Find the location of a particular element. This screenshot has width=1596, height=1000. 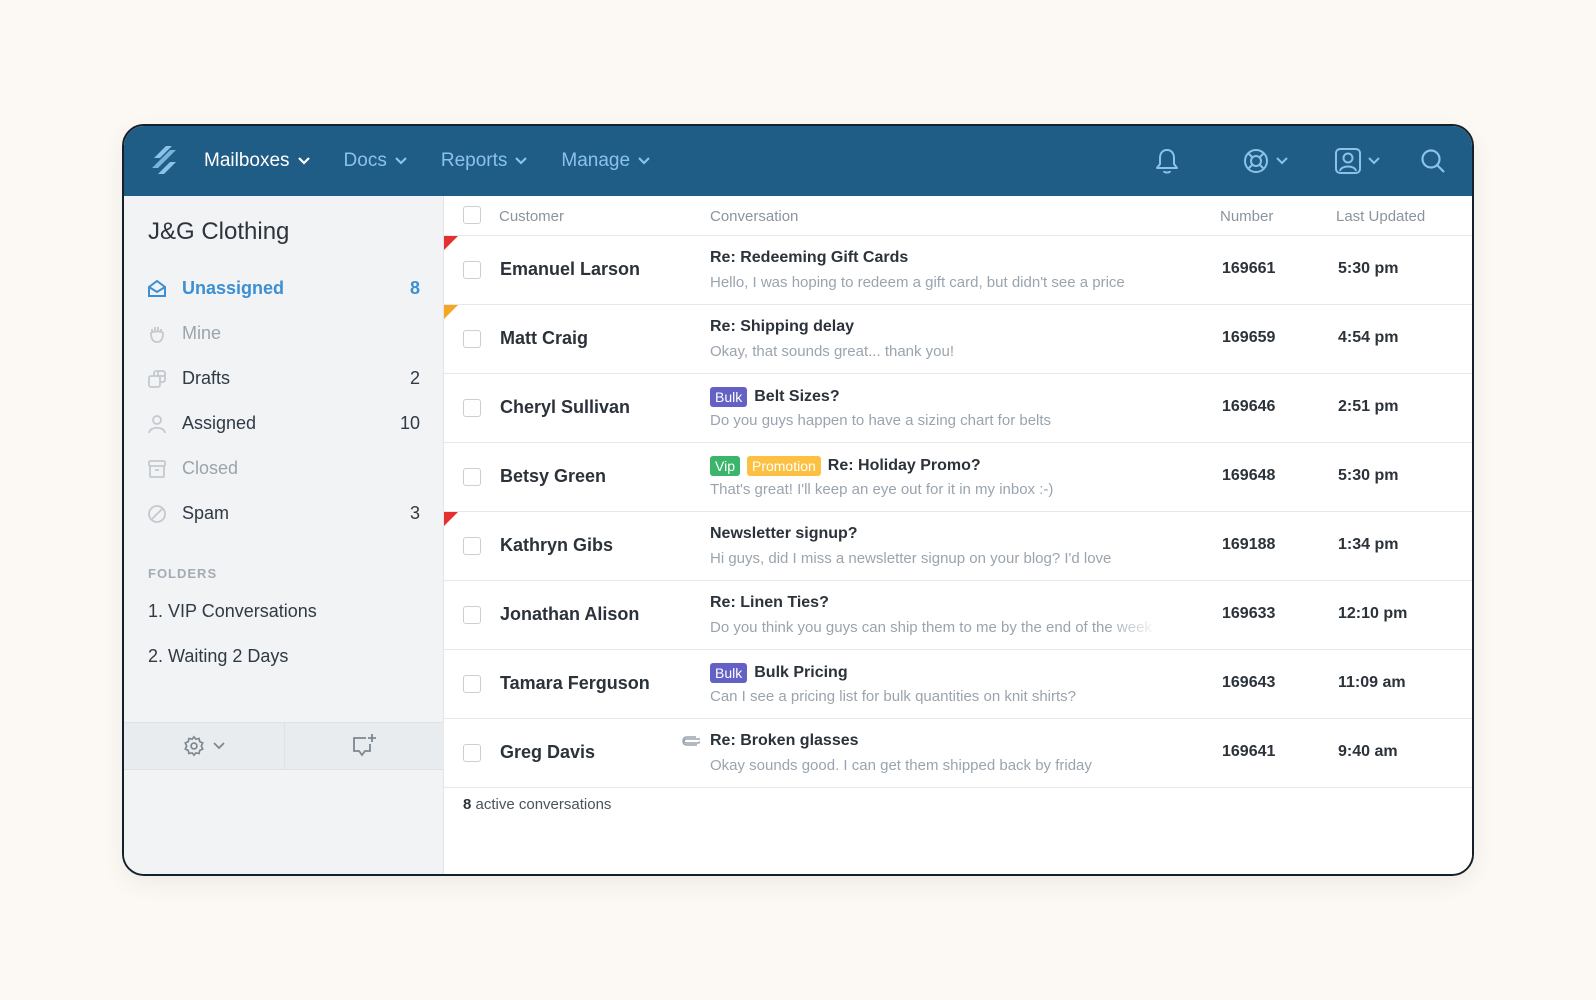

notifications-button is located at coordinates (1167, 161).